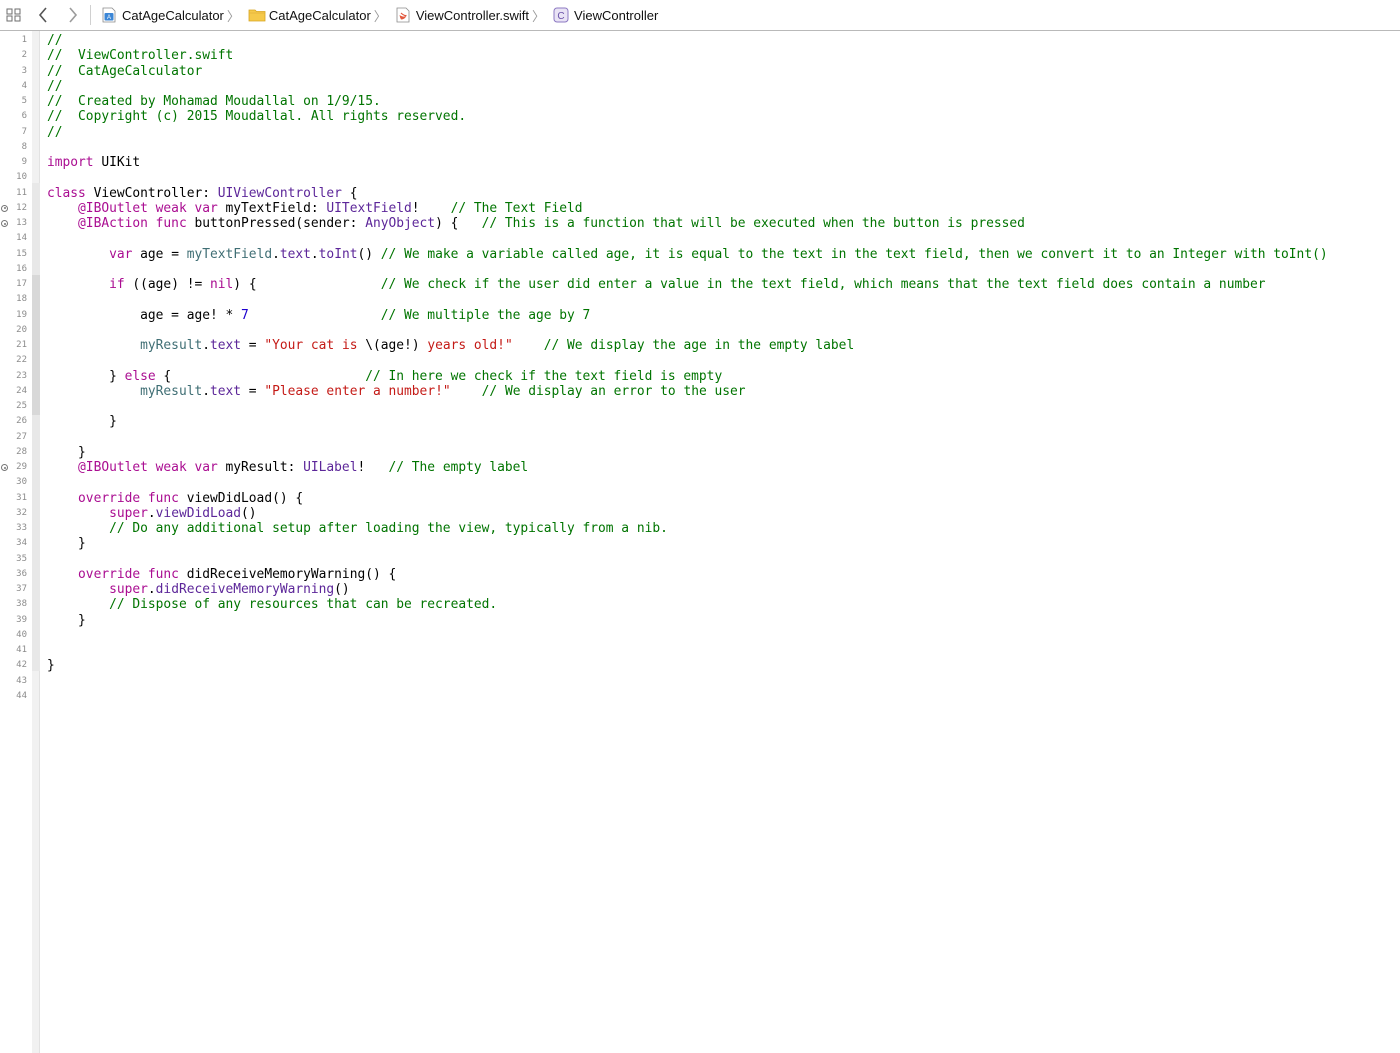 The width and height of the screenshot is (1400, 1053). Describe the element at coordinates (16, 147) in the screenshot. I see `gutter-line: 8` at that location.